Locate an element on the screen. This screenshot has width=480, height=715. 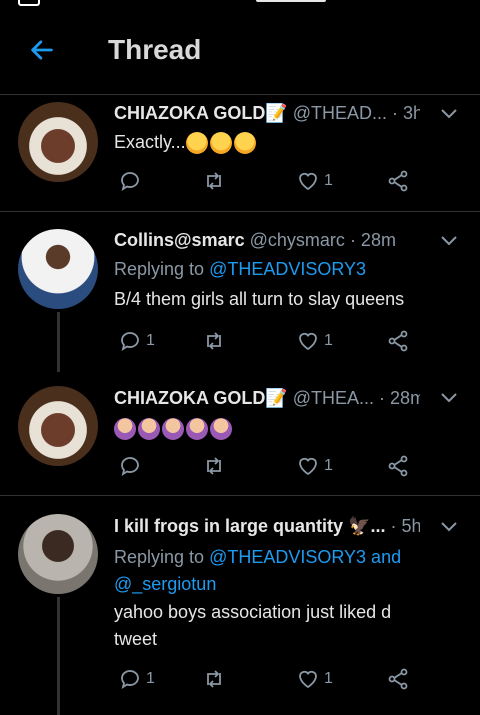
author-handle: @chysmarc is located at coordinates (297, 240).